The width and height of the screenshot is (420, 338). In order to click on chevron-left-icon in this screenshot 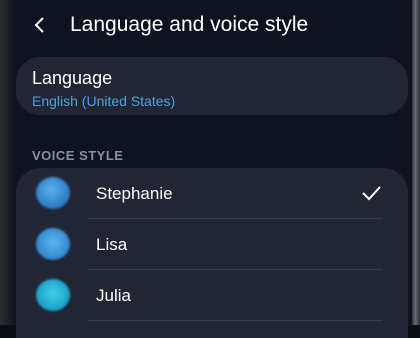, I will do `click(39, 25)`.